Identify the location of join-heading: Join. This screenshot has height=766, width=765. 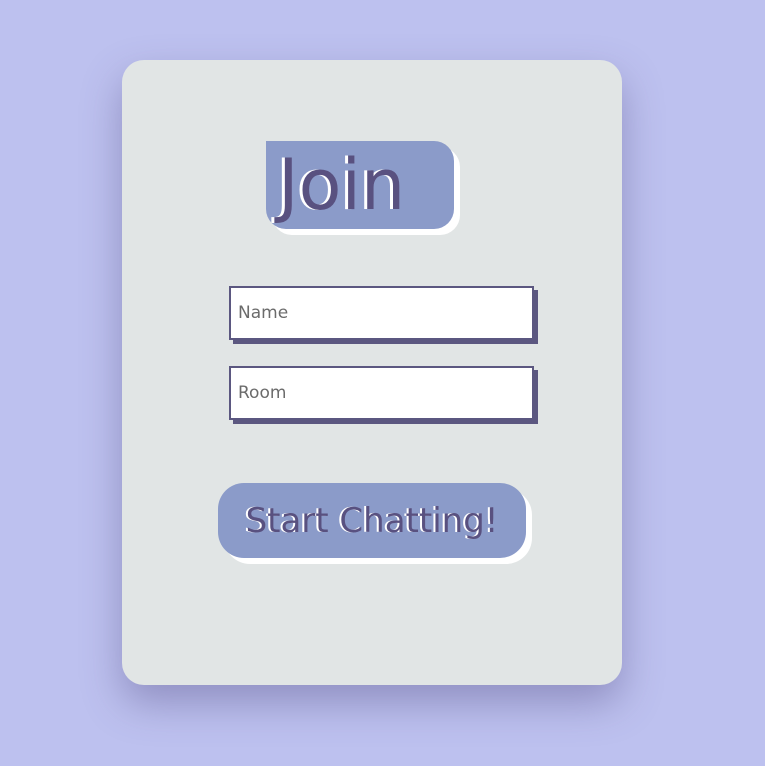
(360, 185).